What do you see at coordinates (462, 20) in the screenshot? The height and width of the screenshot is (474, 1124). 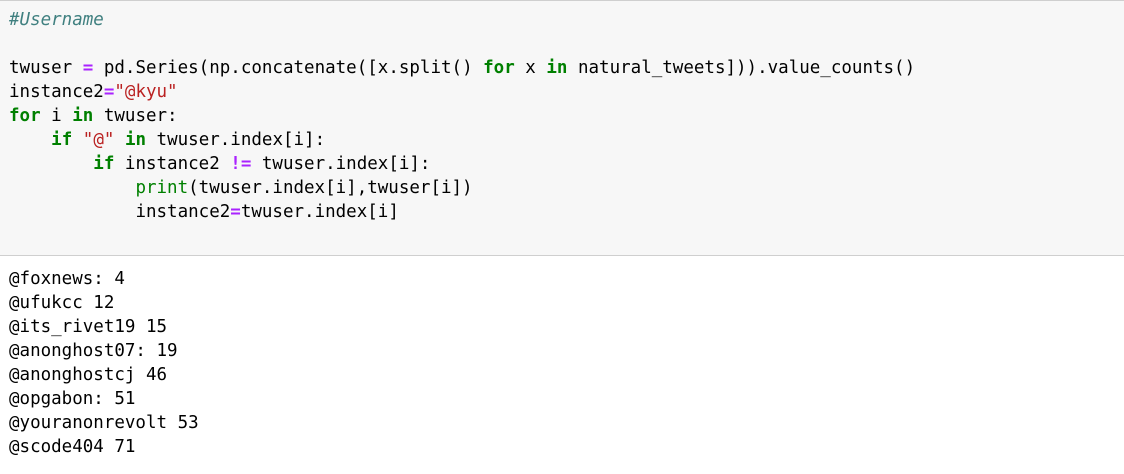 I see `code-line-1: #Username` at bounding box center [462, 20].